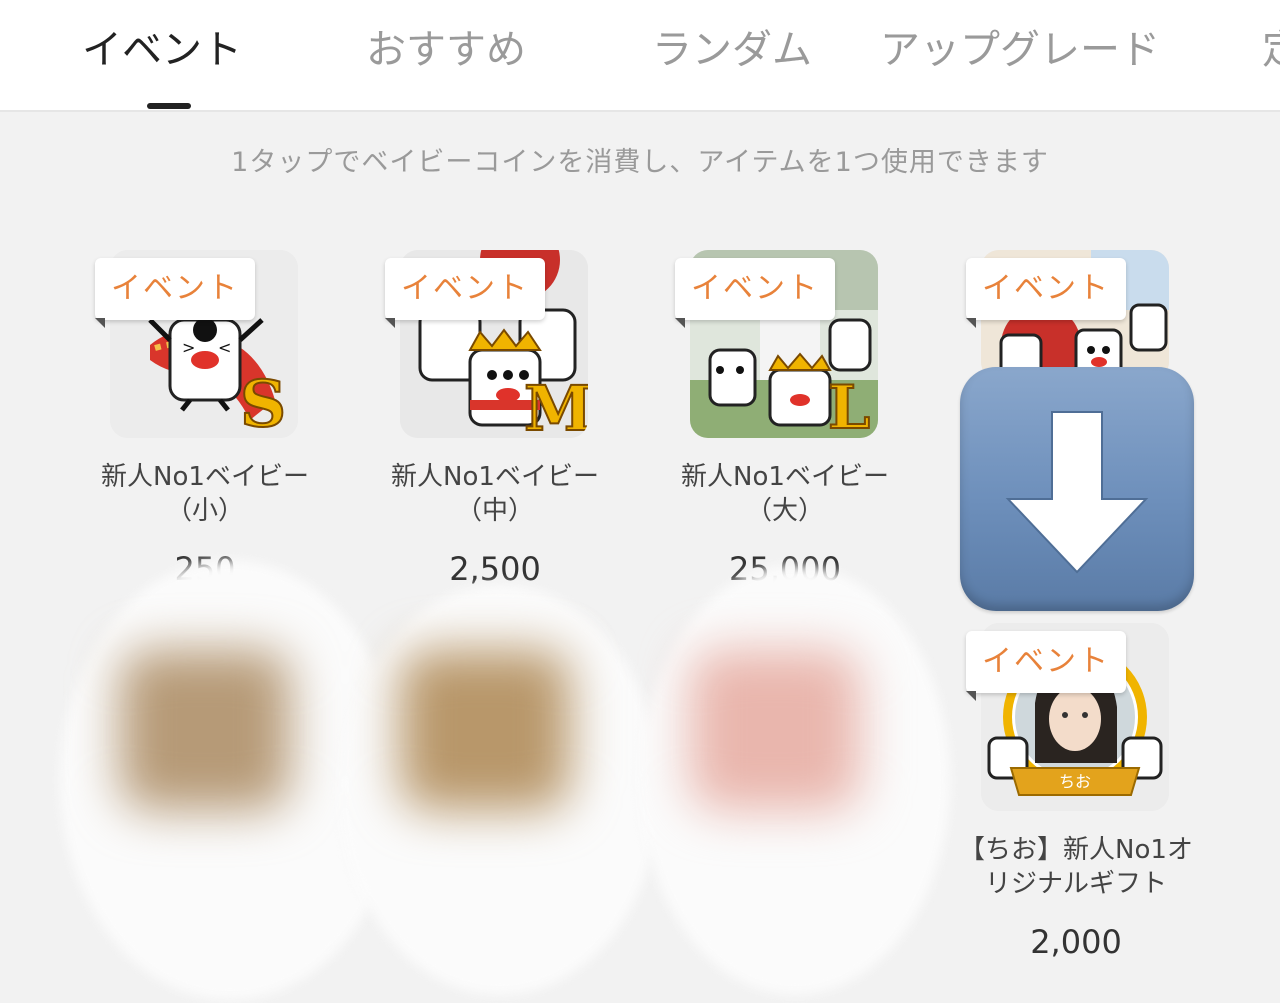 Image resolution: width=1280 pixels, height=1003 pixels. What do you see at coordinates (495, 494) in the screenshot?
I see `item-name: 新人No1ベイビー （中）` at bounding box center [495, 494].